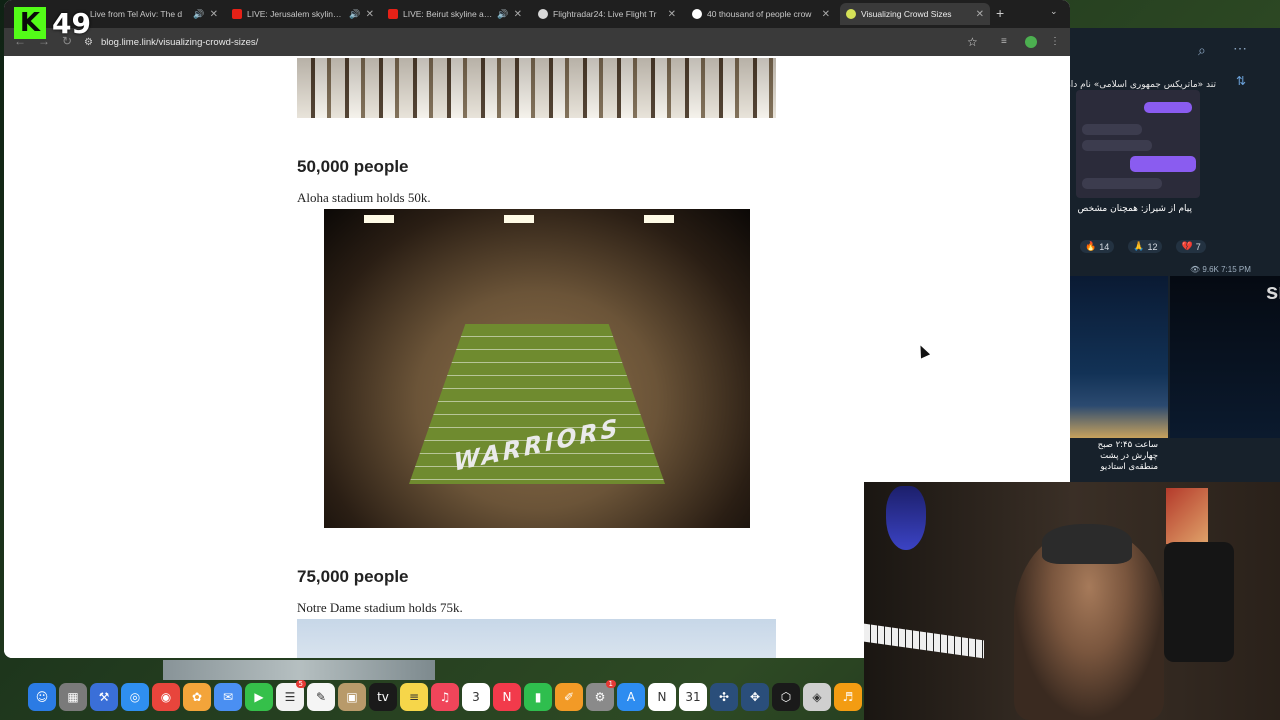  I want to click on flightradar-icon, so click(543, 14).